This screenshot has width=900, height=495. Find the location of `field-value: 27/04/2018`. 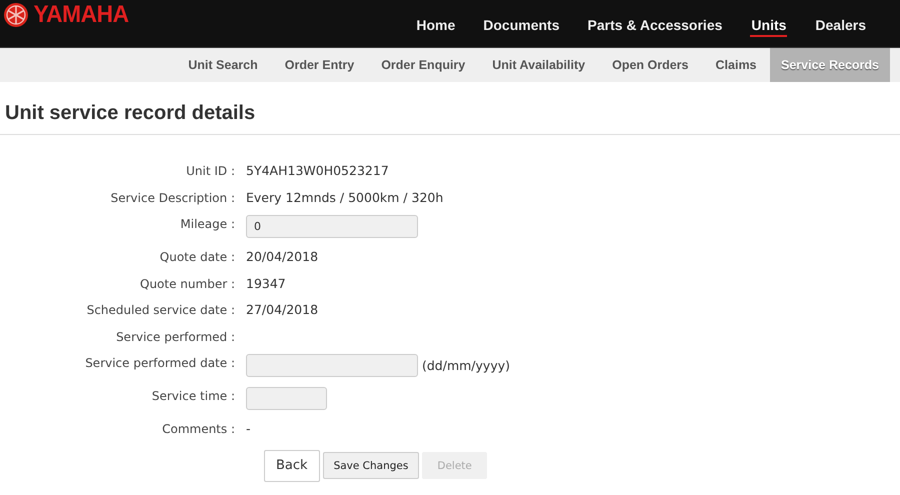

field-value: 27/04/2018 is located at coordinates (282, 310).